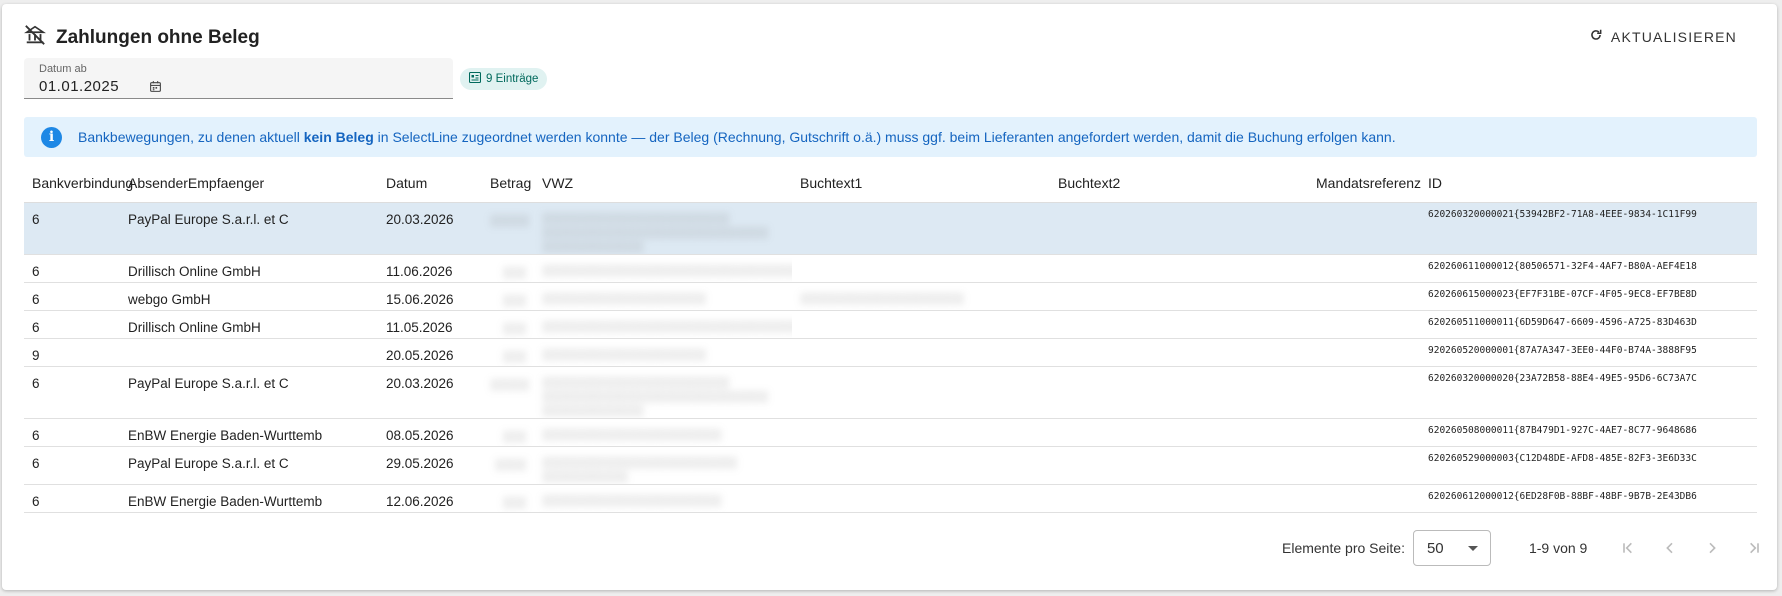 This screenshot has height=596, width=1782. Describe the element at coordinates (1588, 183) in the screenshot. I see `col-header-id: ID` at that location.